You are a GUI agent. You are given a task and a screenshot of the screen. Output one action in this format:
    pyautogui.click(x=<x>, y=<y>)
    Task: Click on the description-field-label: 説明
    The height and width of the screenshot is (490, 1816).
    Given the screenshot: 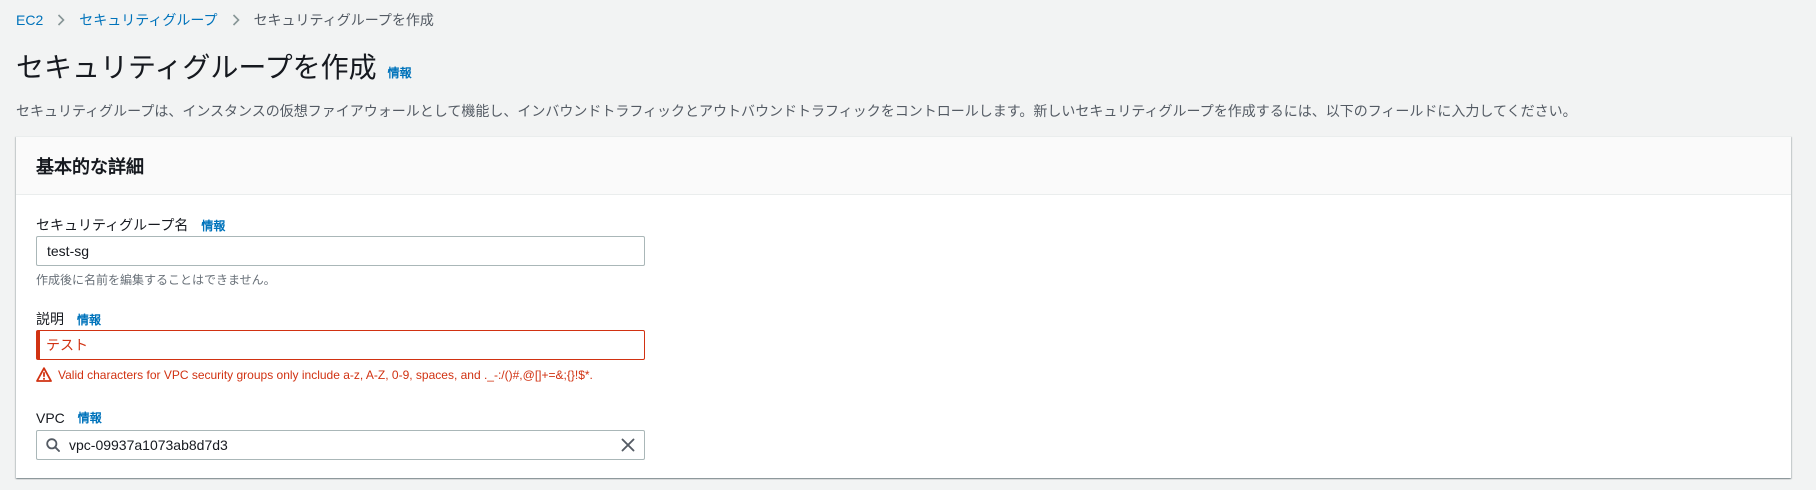 What is the action you would take?
    pyautogui.click(x=50, y=319)
    